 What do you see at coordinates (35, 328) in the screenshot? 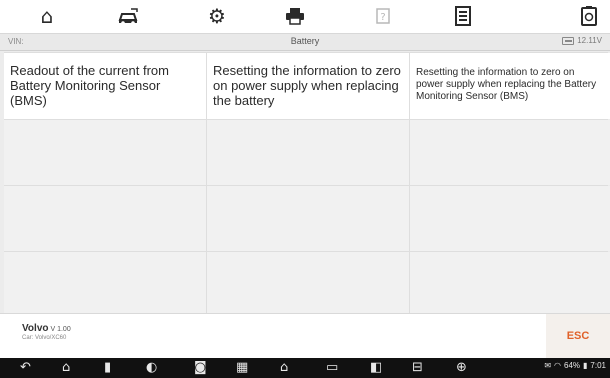
I see `vehicle-make: Volvo` at bounding box center [35, 328].